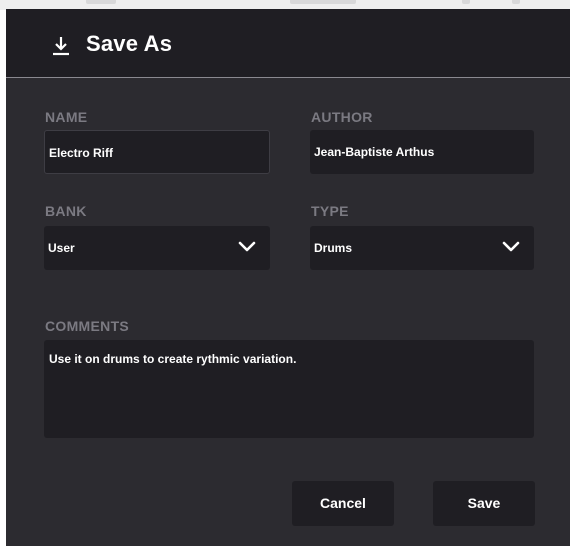 This screenshot has height=546, width=570. I want to click on type-label: TYPE, so click(330, 211).